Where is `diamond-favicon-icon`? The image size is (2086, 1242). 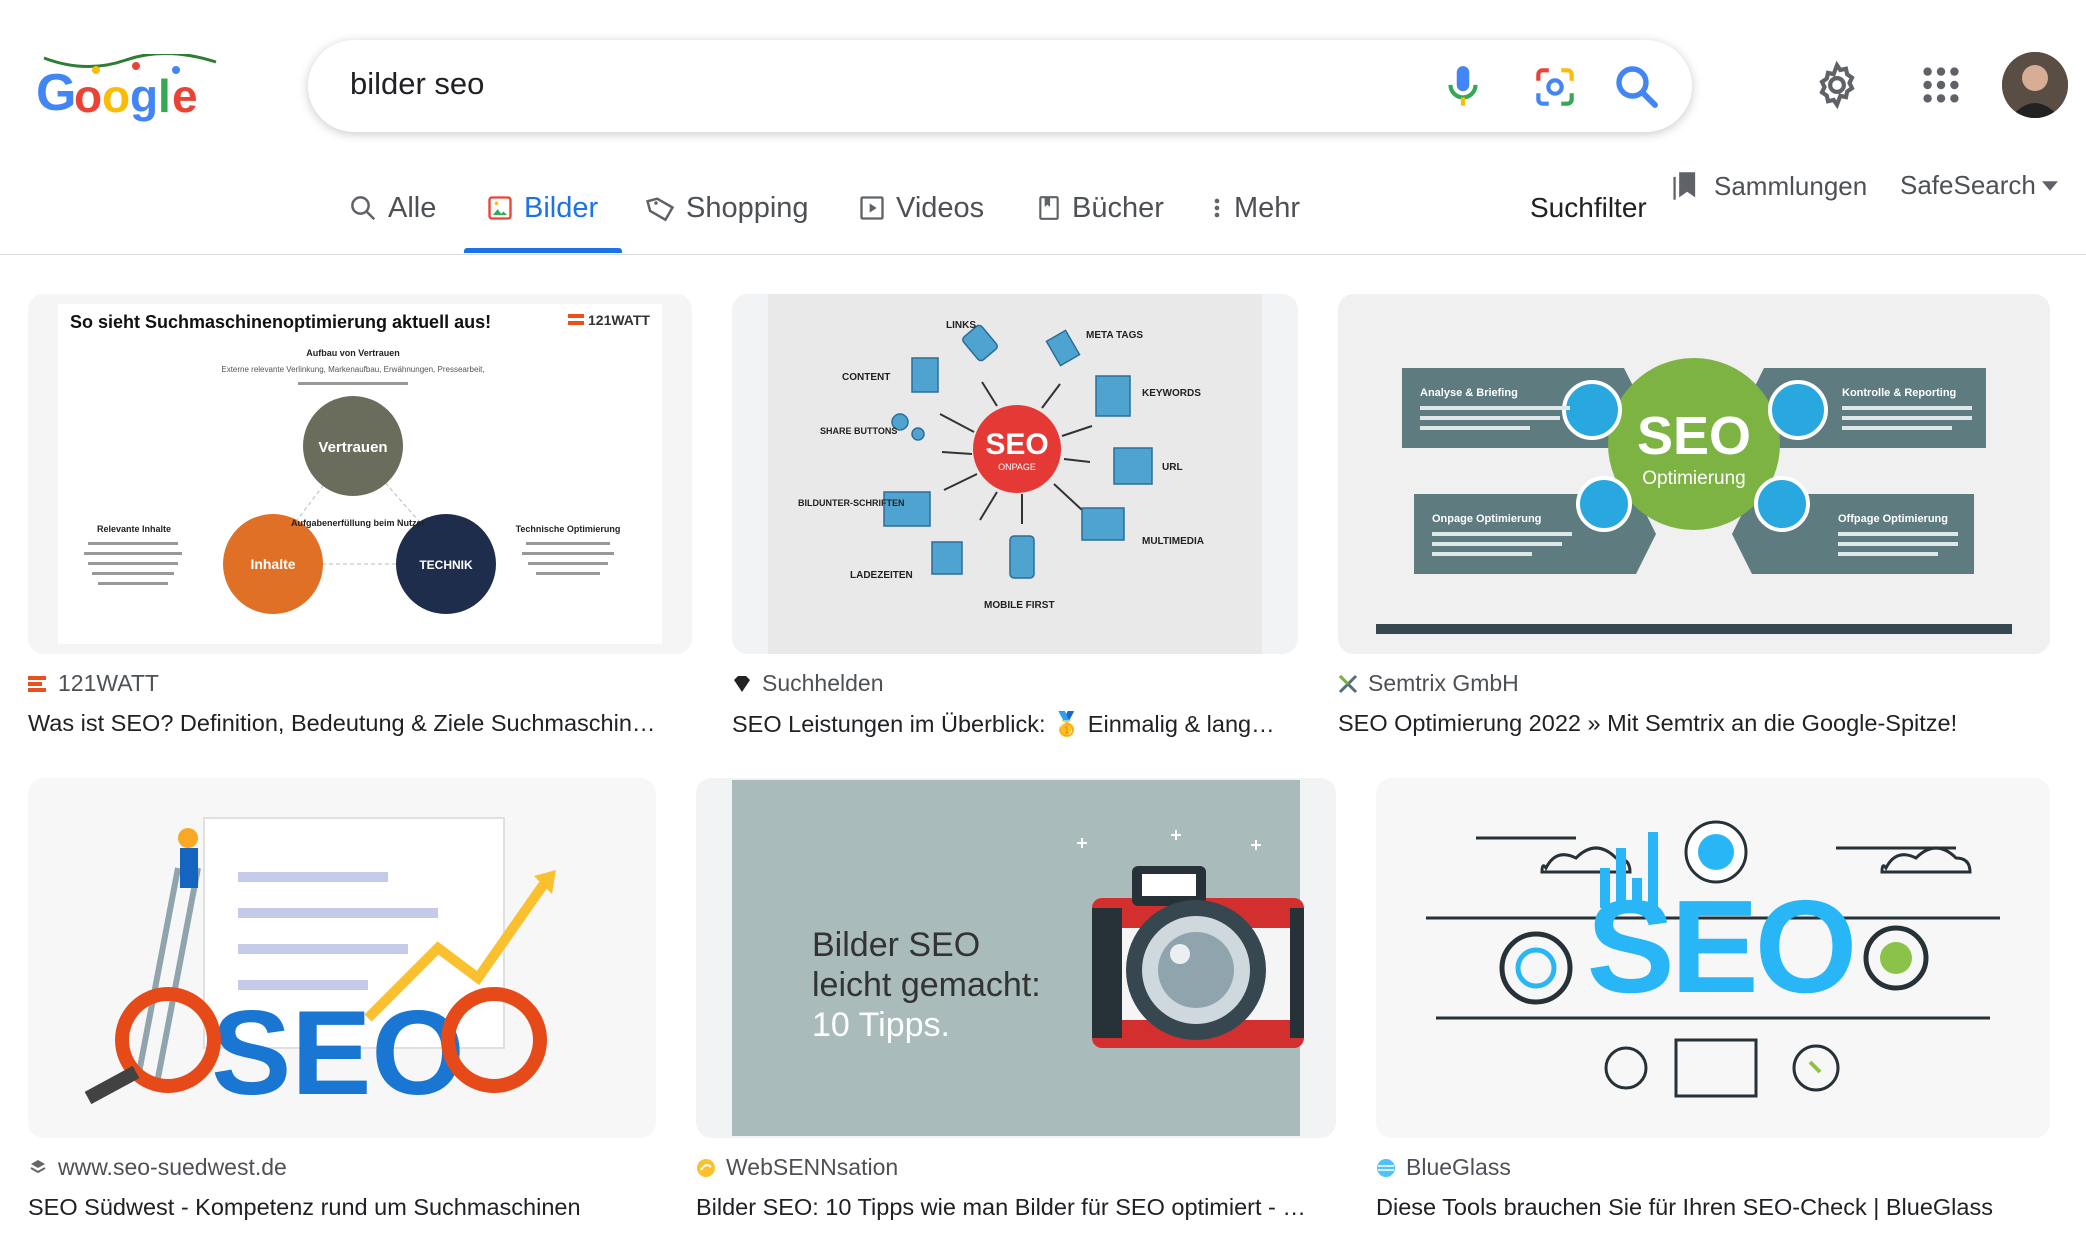
diamond-favicon-icon is located at coordinates (742, 683).